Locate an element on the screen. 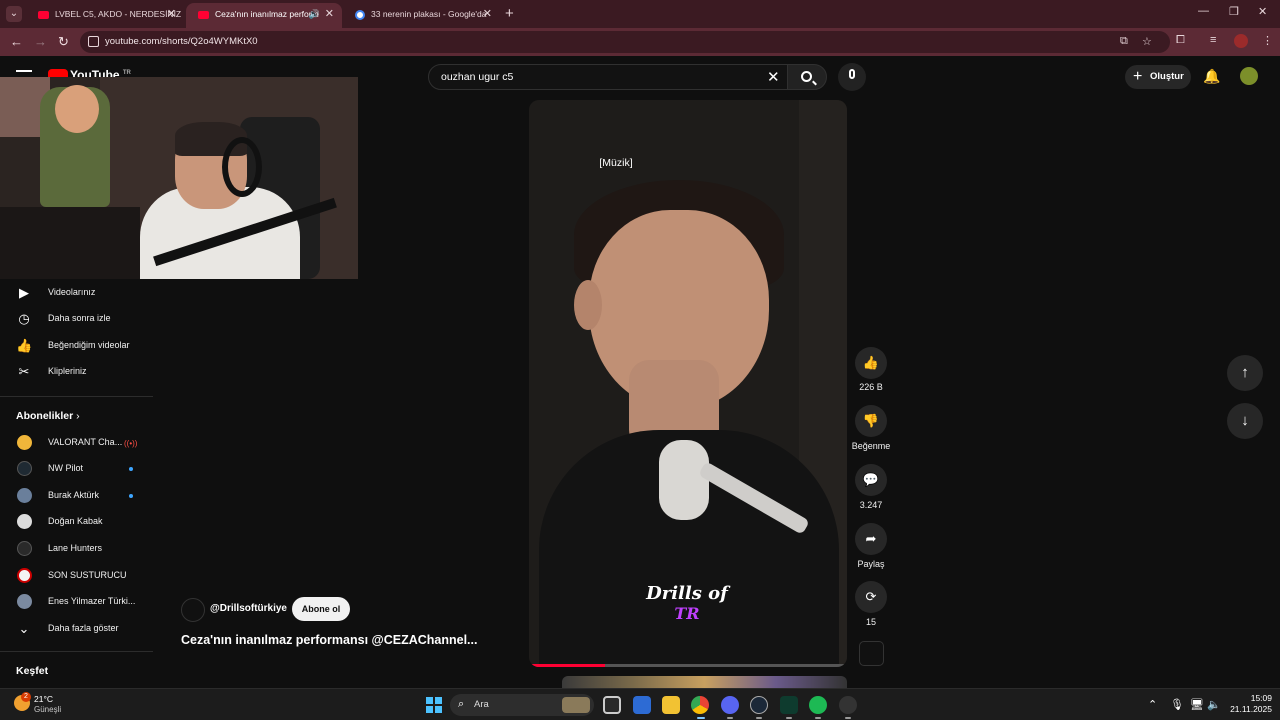 This screenshot has width=1280, height=720. task-view-icon is located at coordinates (612, 705).